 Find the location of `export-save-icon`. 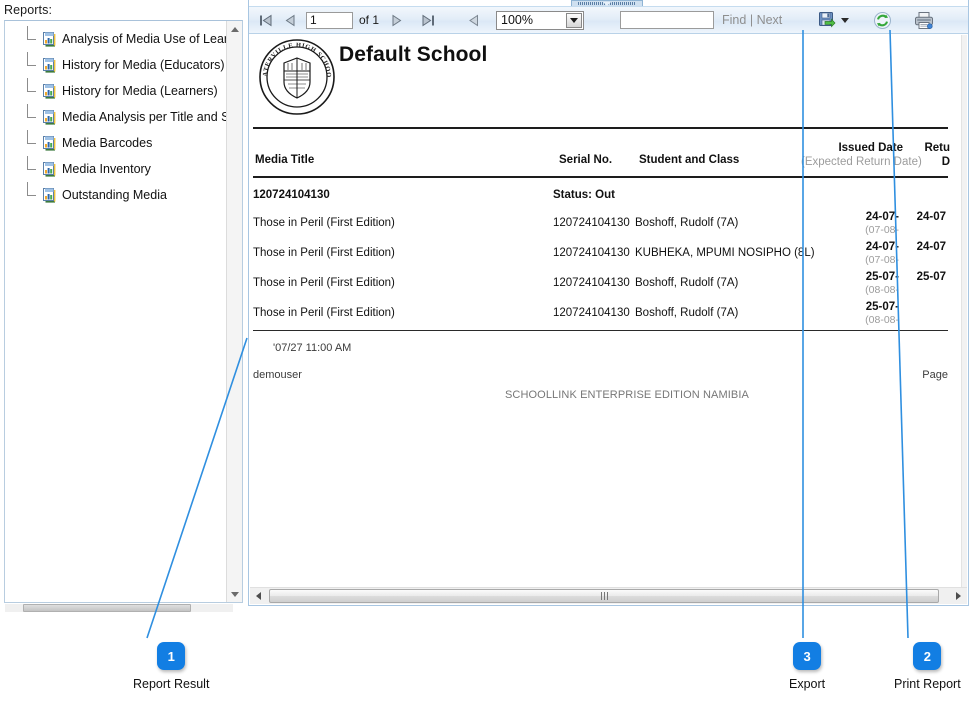

export-save-icon is located at coordinates (827, 20).